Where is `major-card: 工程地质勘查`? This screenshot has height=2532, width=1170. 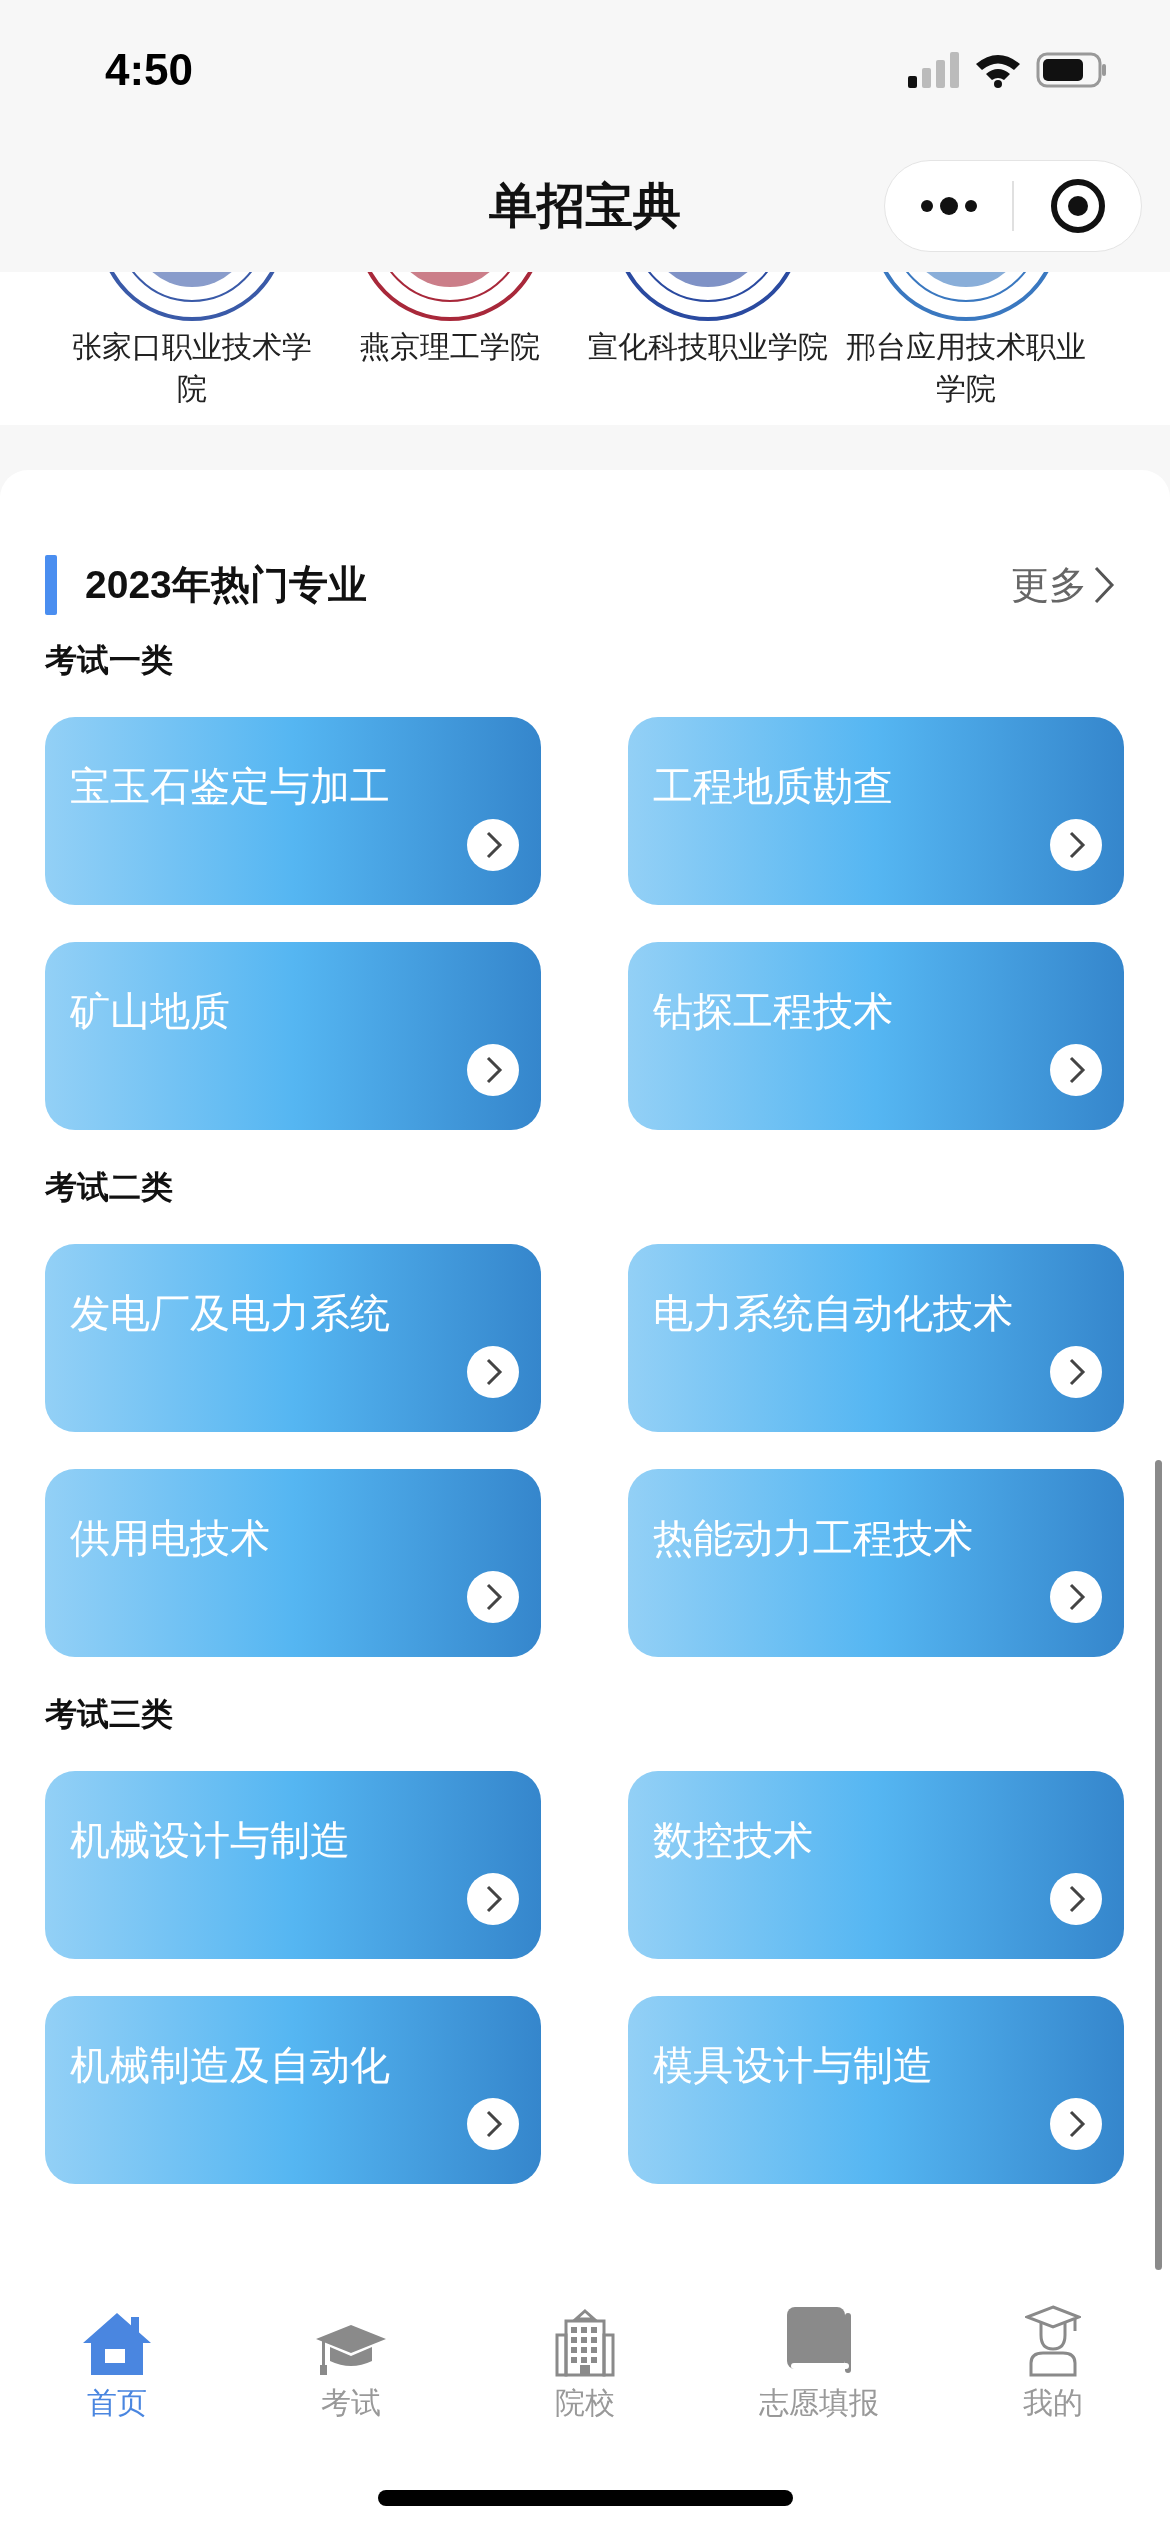
major-card: 工程地质勘查 is located at coordinates (876, 811).